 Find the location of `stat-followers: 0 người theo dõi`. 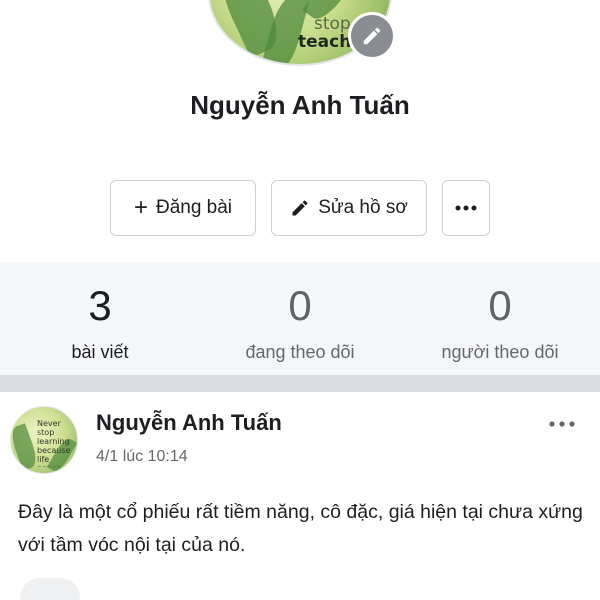

stat-followers: 0 người theo dõi is located at coordinates (500, 312).